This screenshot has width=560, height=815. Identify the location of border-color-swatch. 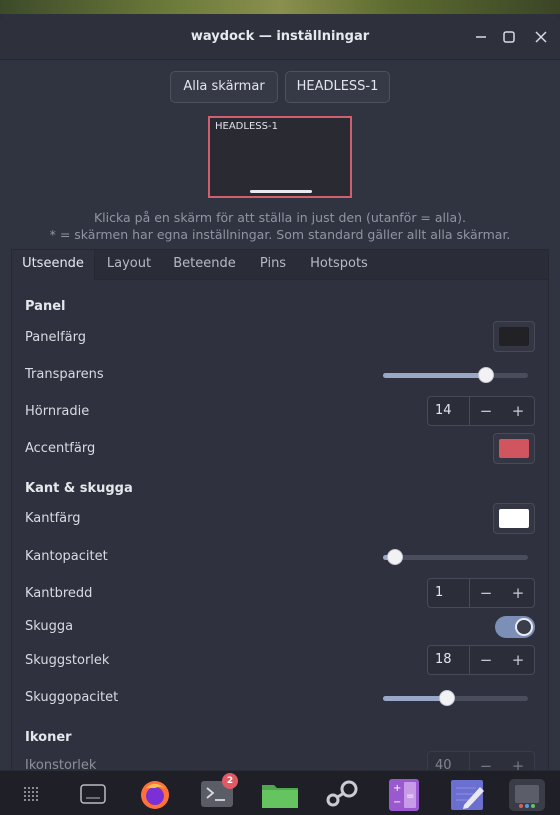
(514, 518).